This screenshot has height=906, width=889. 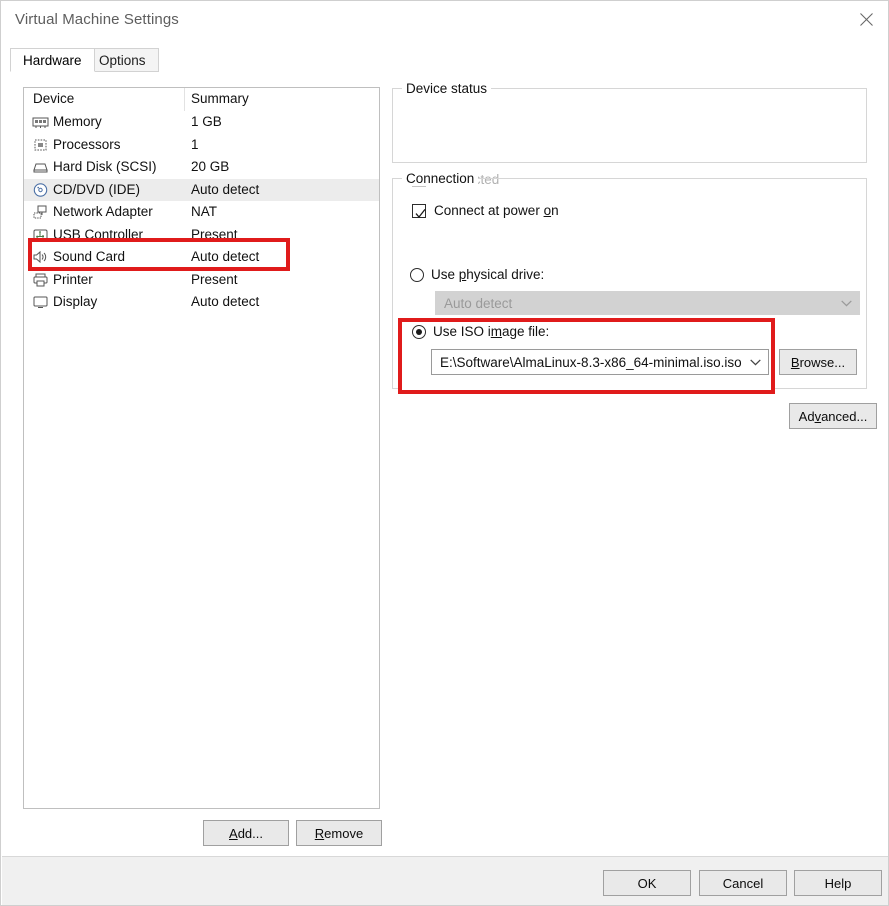 What do you see at coordinates (201, 145) in the screenshot?
I see `list-item: Processors 1` at bounding box center [201, 145].